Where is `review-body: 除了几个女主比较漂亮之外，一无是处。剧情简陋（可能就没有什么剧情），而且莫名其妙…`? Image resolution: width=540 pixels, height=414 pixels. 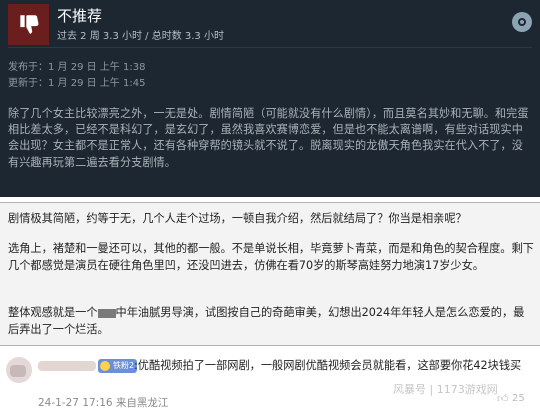 review-body: 除了几个女主比较漂亮之外，一无是处。剧情简陋（可能就没有什么剧情），而且莫名其妙… is located at coordinates (268, 138).